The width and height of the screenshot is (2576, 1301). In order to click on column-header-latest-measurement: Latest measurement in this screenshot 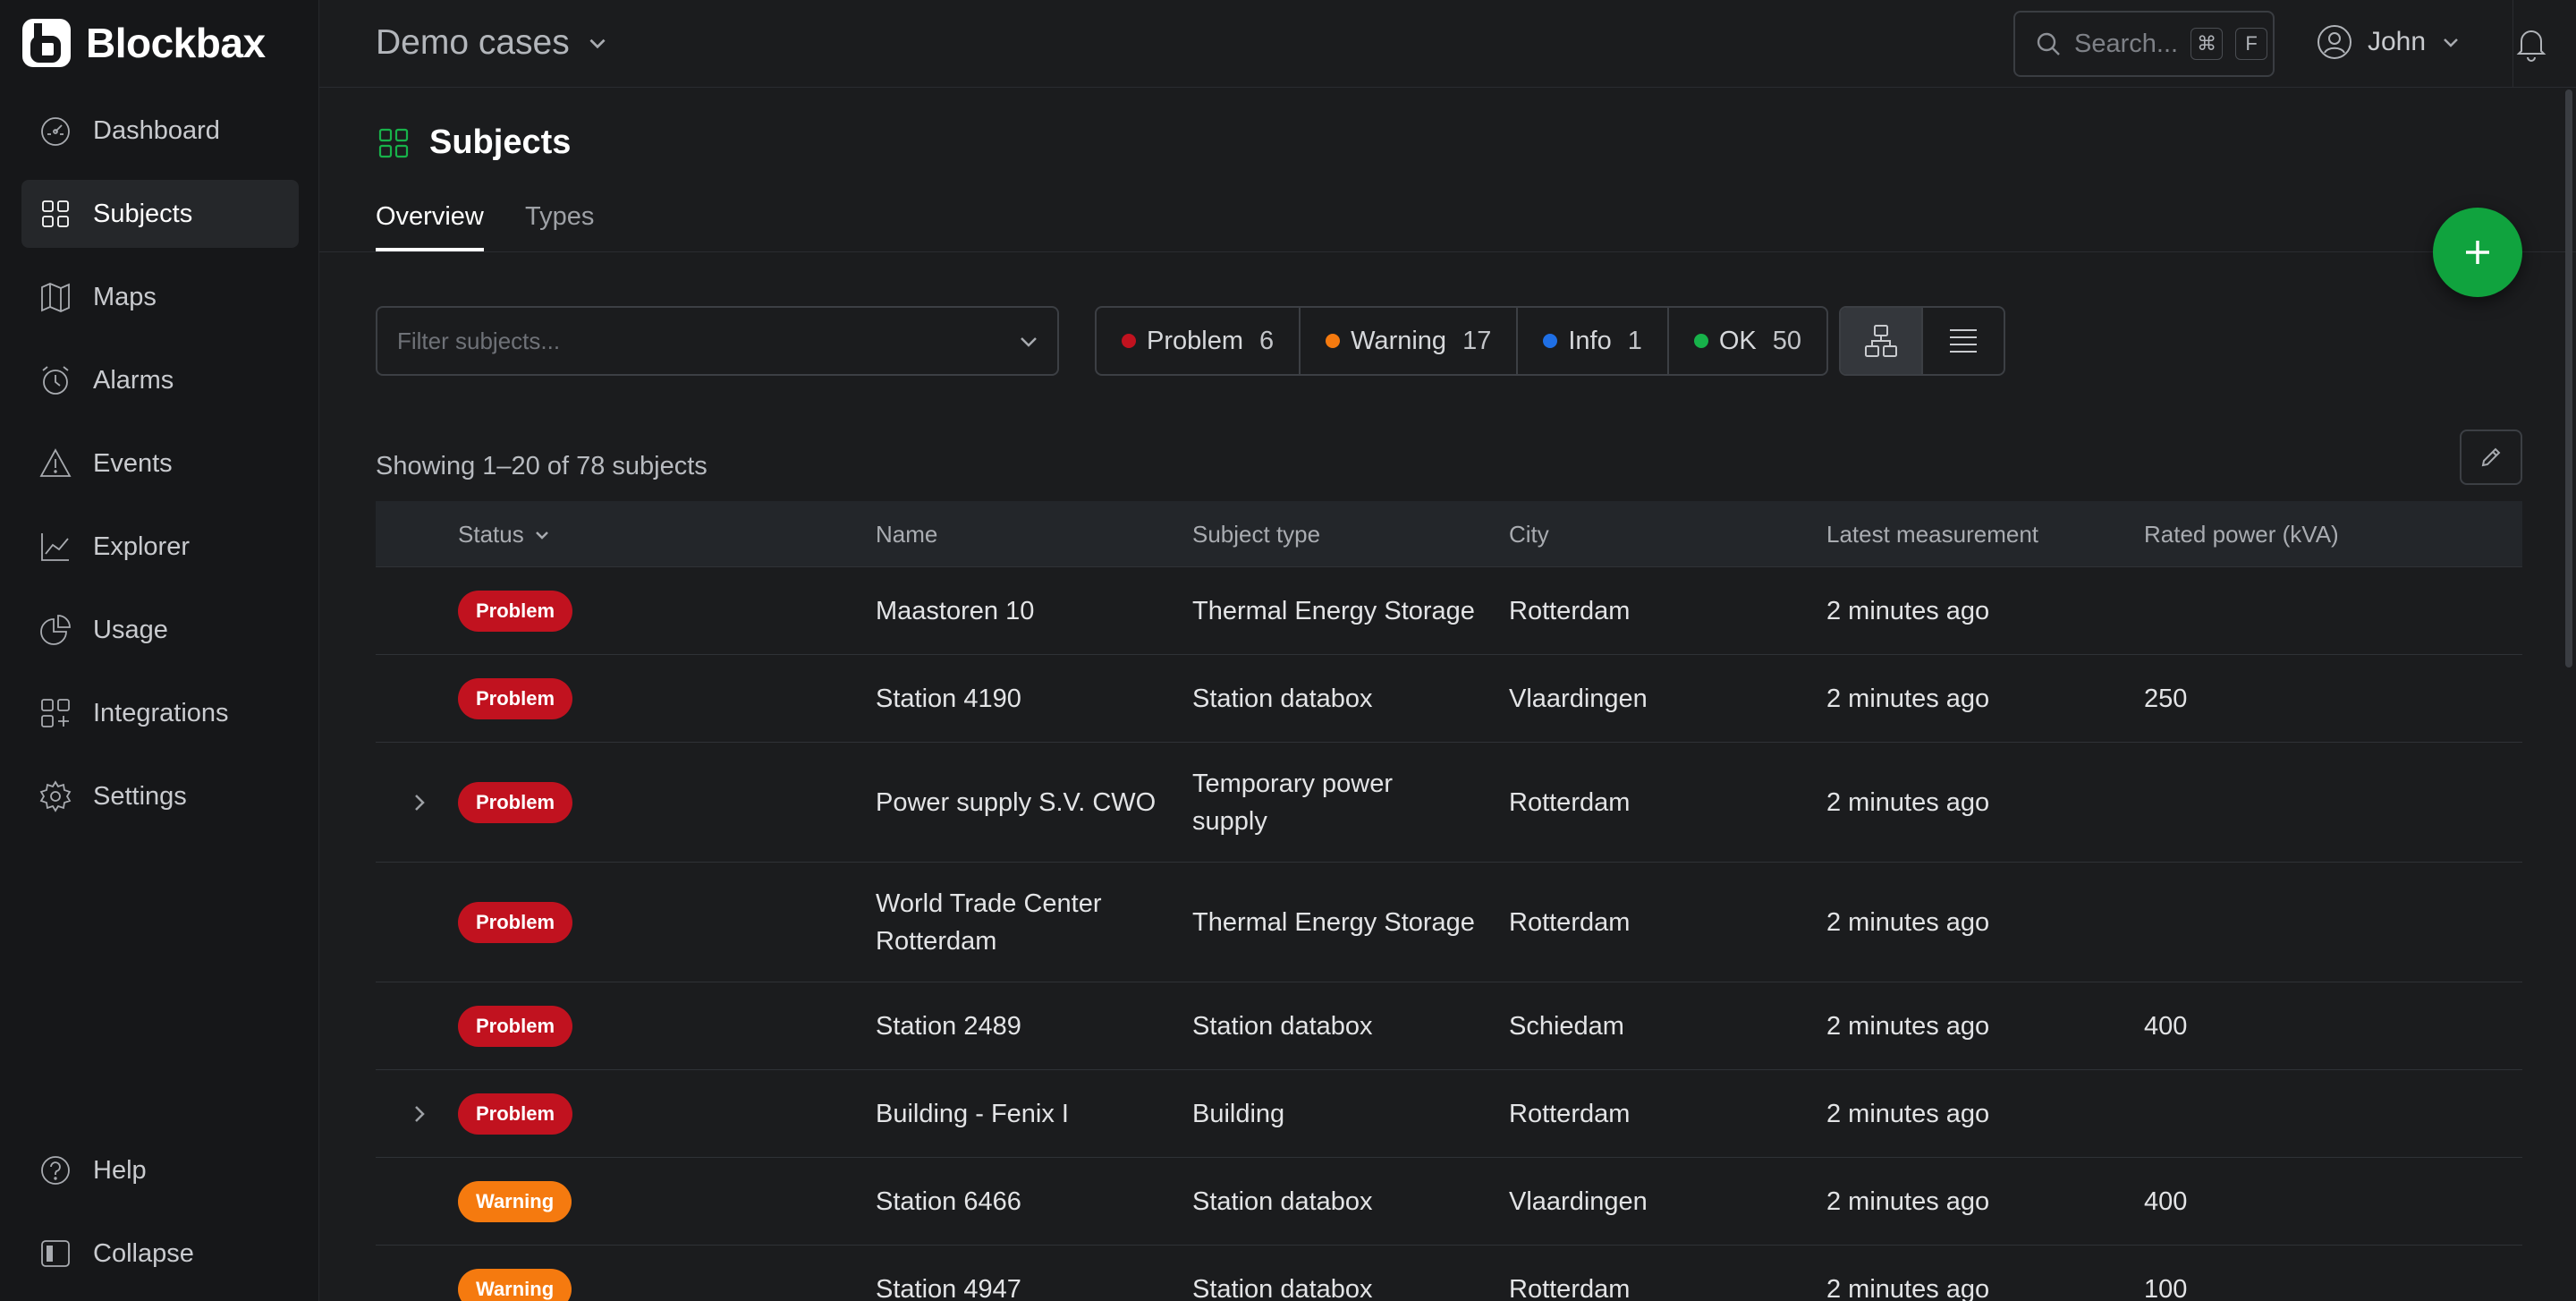, I will do `click(1932, 534)`.